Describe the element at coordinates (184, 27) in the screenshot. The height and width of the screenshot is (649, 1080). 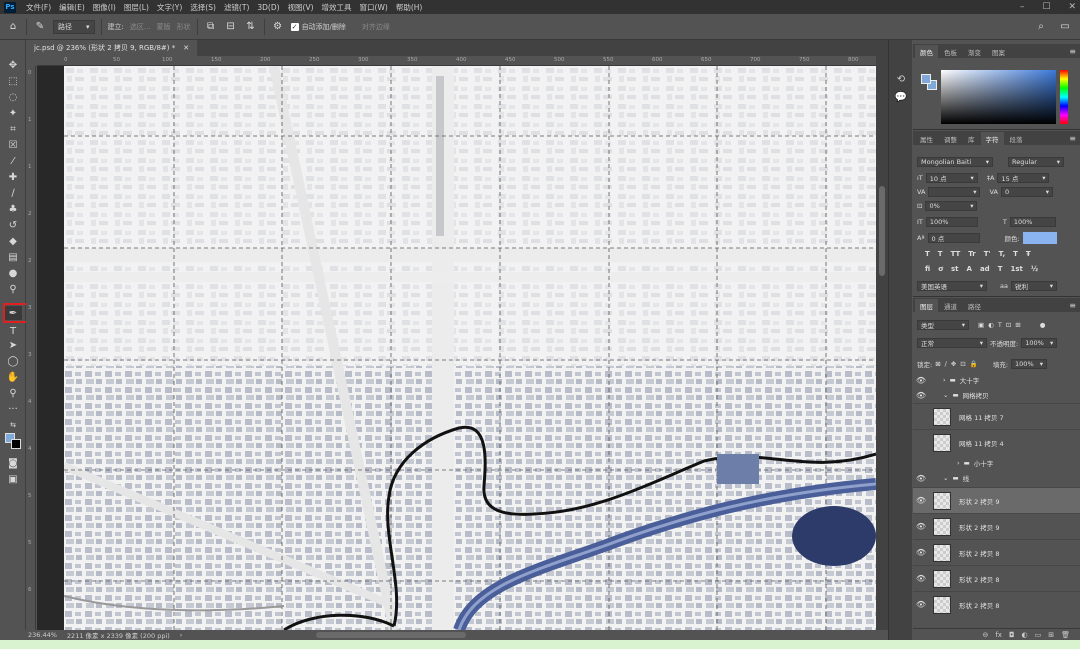
I see `make-shape-button: 形状` at that location.